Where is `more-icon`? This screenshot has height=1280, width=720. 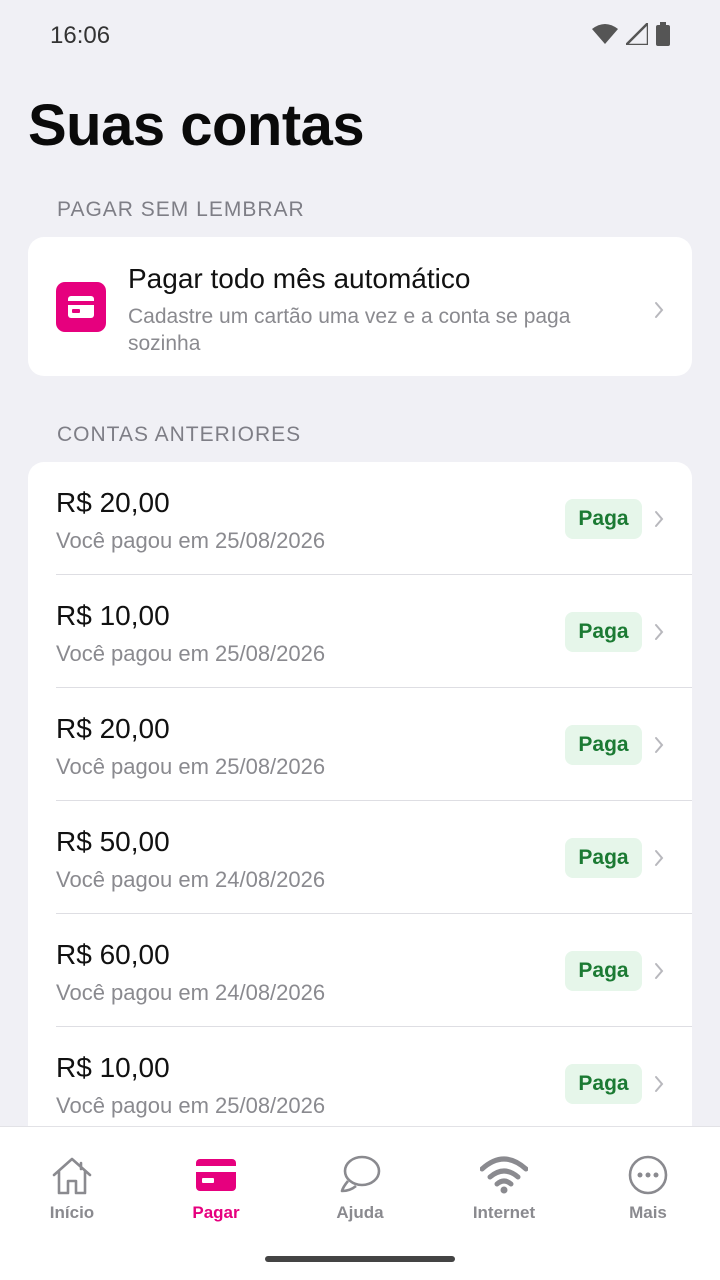
more-icon is located at coordinates (648, 1175).